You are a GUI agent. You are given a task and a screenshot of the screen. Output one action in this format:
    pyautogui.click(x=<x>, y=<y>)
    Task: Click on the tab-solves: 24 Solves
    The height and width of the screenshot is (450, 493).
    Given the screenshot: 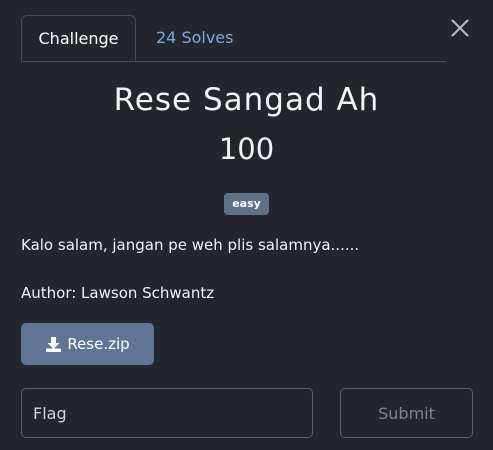 What is the action you would take?
    pyautogui.click(x=194, y=38)
    